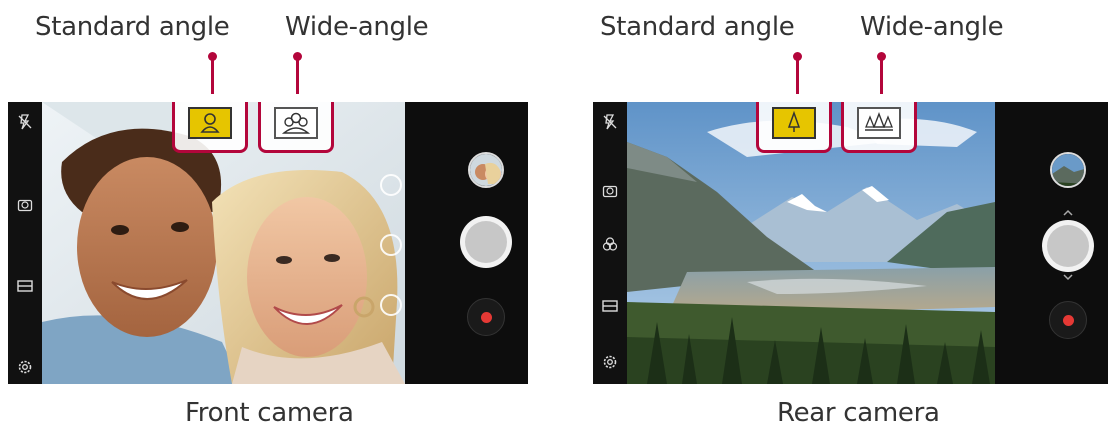  Describe the element at coordinates (132, 27) in the screenshot. I see `standard-angle-label-front: Standard angle` at that location.